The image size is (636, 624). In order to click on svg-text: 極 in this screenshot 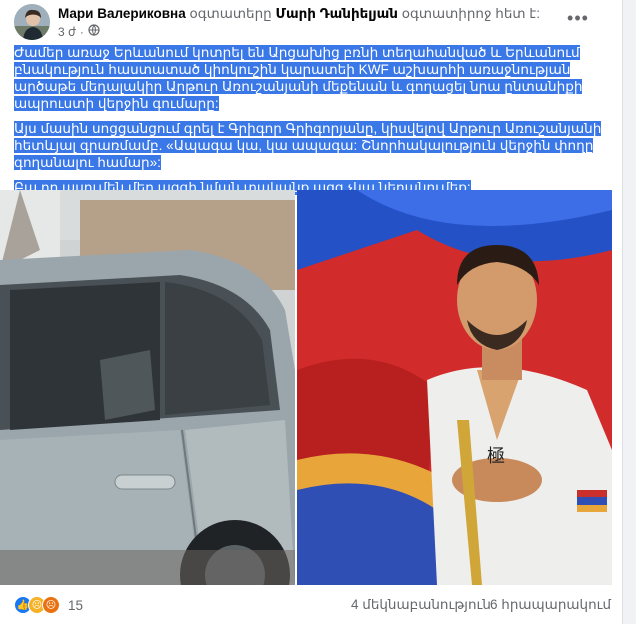, I will do `click(496, 456)`.